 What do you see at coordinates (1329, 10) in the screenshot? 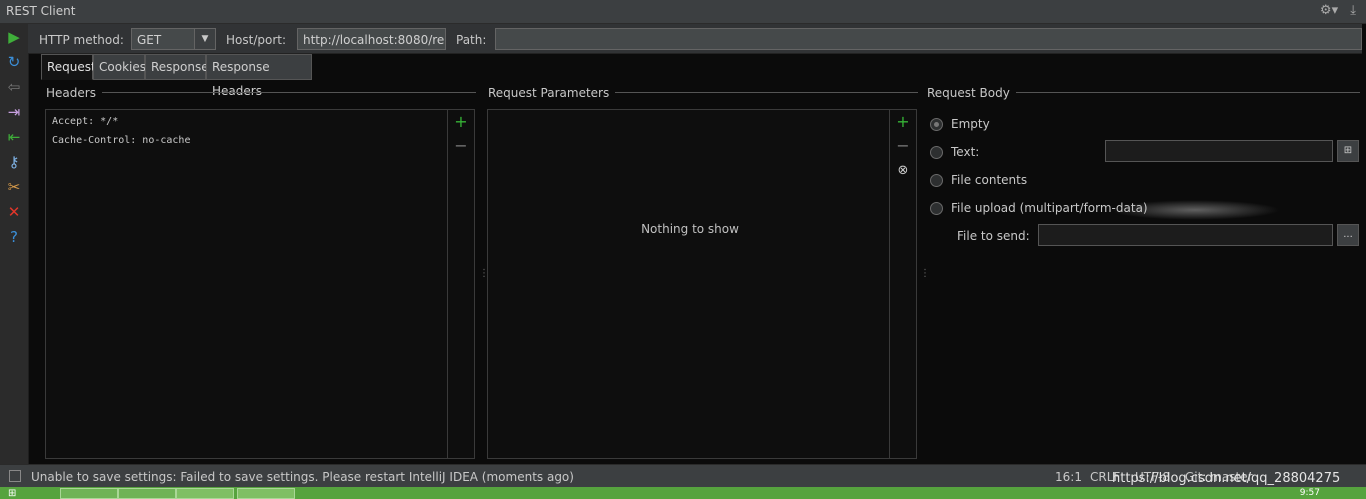
I see `gear-icon: ⚙▾` at bounding box center [1329, 10].